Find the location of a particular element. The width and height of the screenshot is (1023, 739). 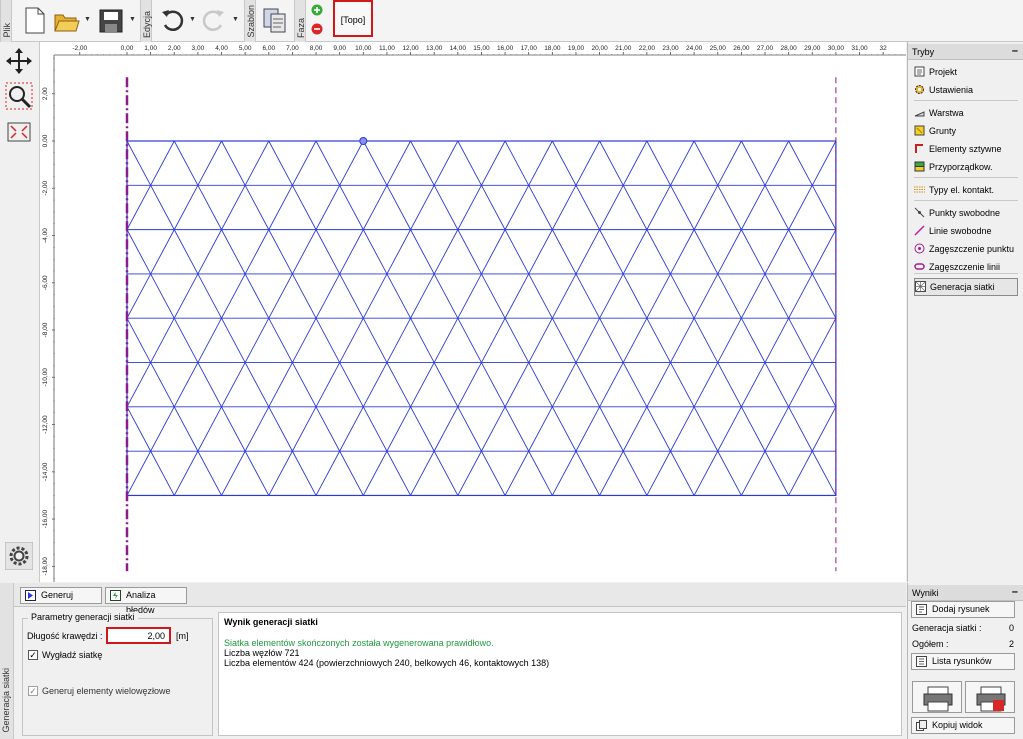

print-pdf-icon is located at coordinates (990, 697).